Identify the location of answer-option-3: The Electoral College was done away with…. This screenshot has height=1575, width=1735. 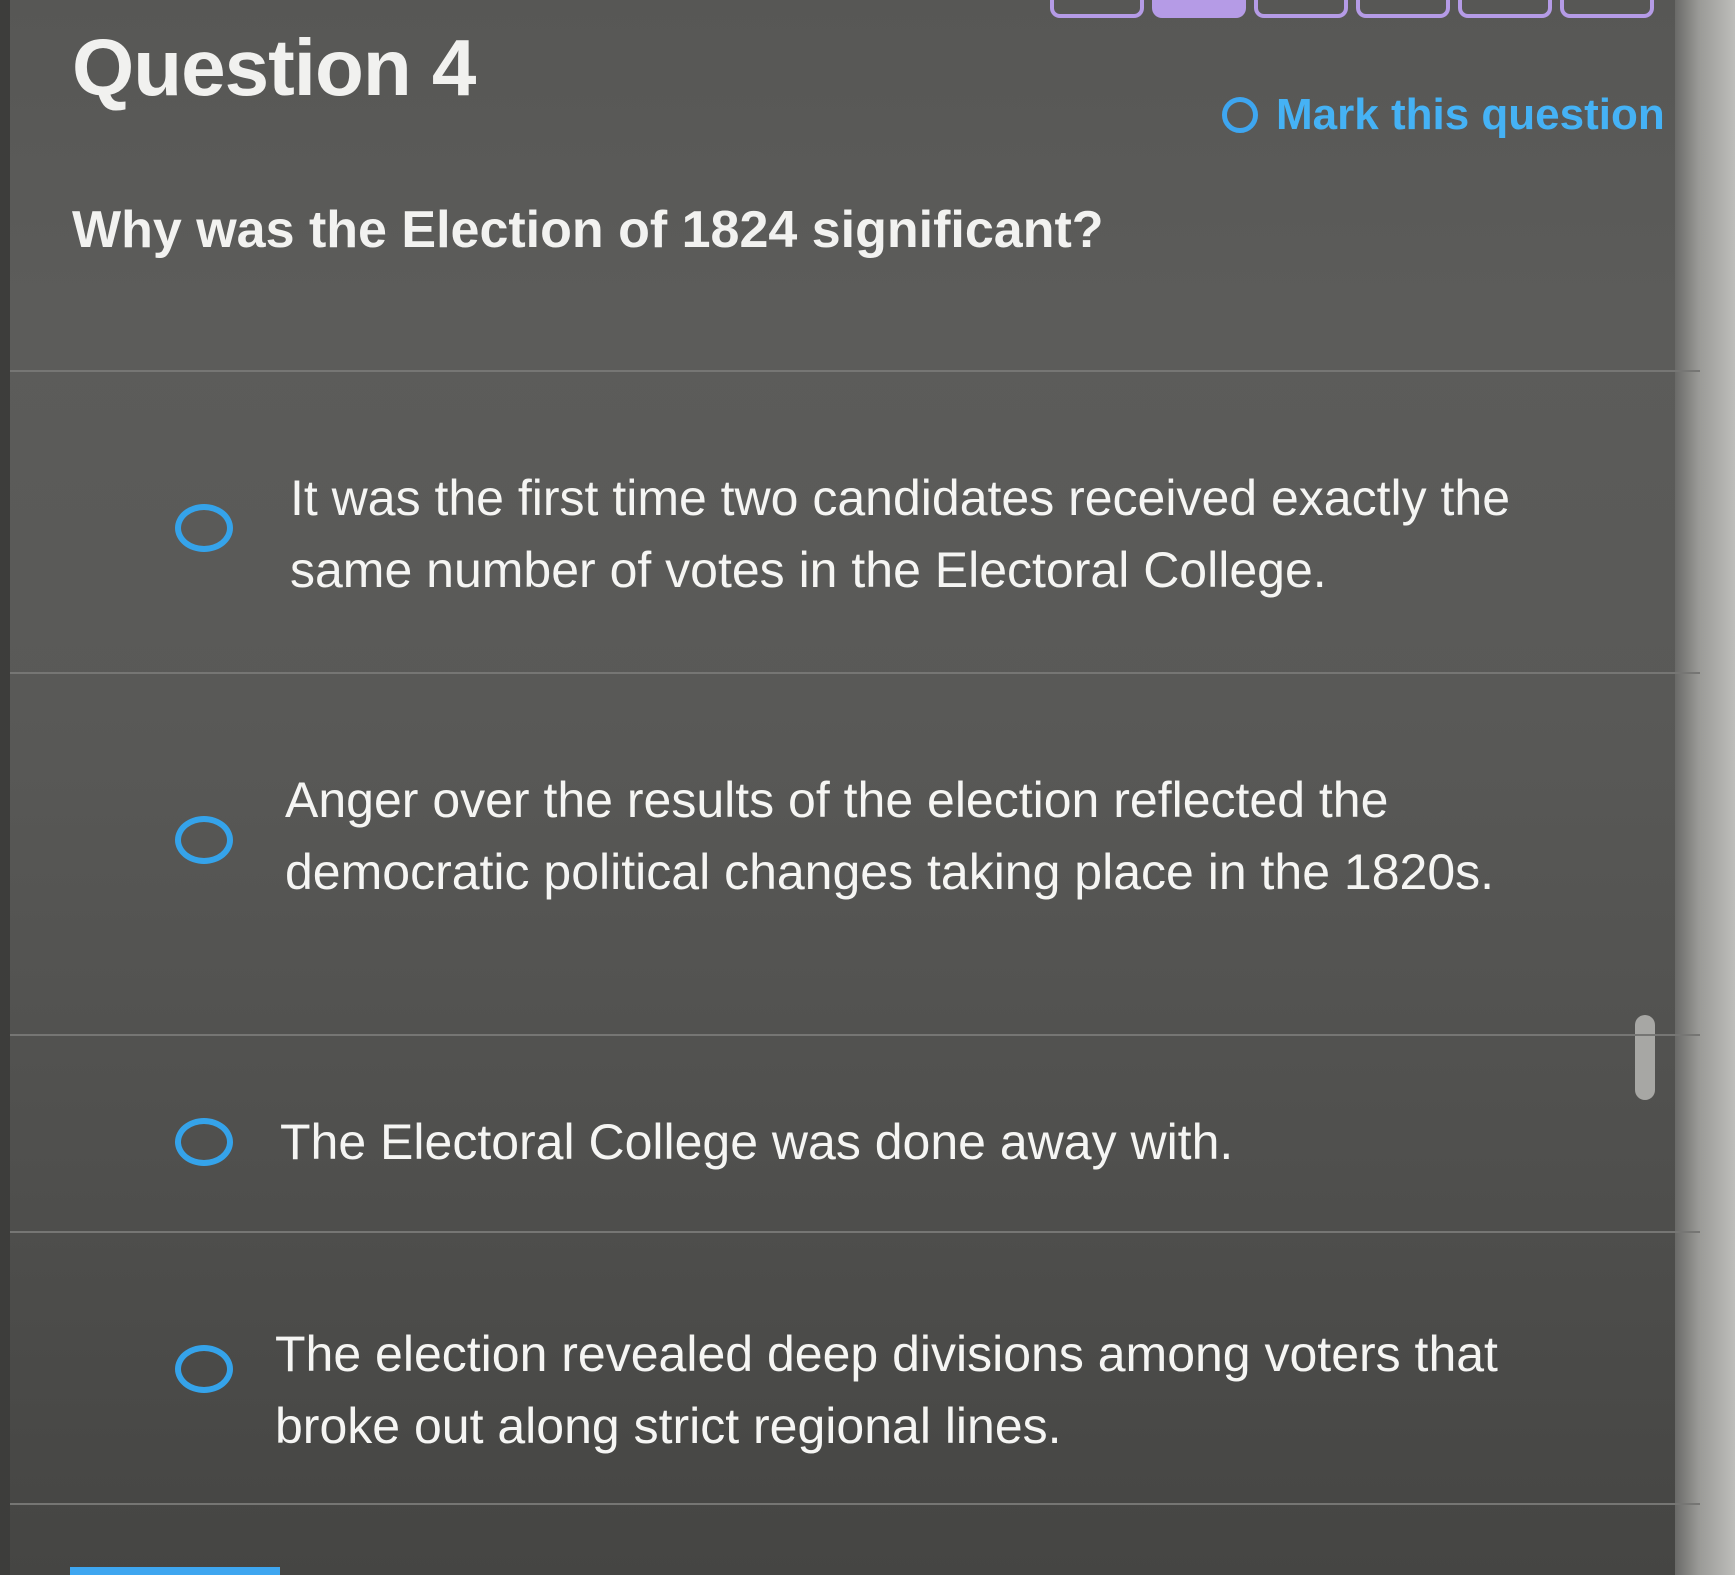
(855, 1132).